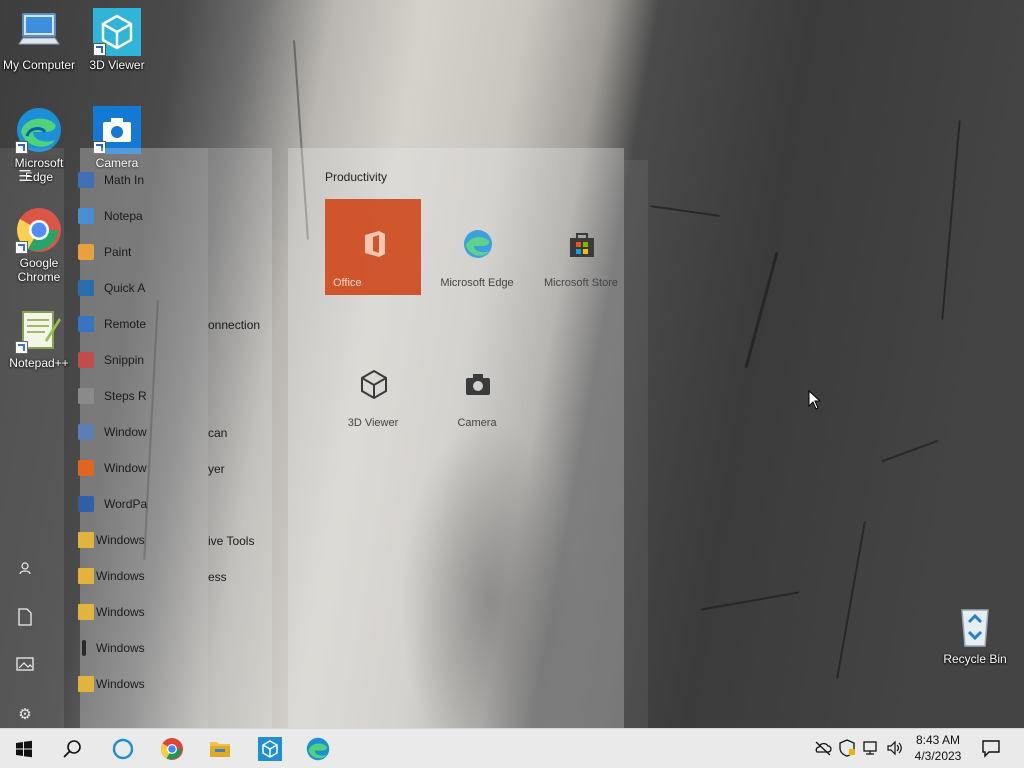  I want to click on chrome-icon, so click(172, 749).